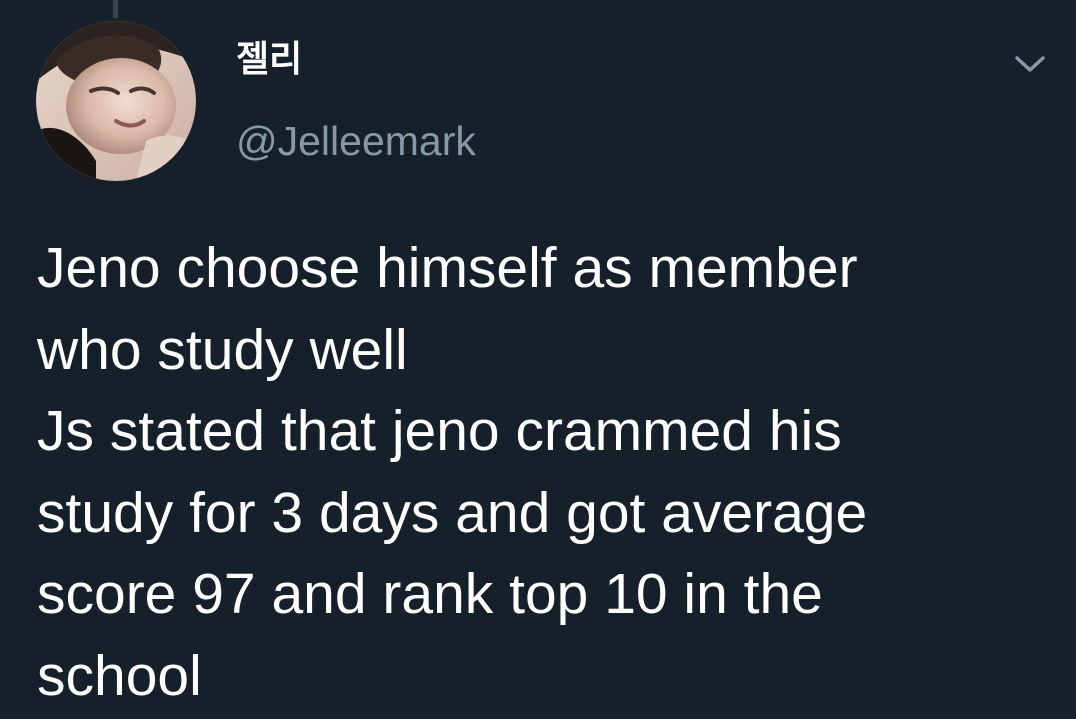  I want to click on thread-connector-line, so click(115, 9).